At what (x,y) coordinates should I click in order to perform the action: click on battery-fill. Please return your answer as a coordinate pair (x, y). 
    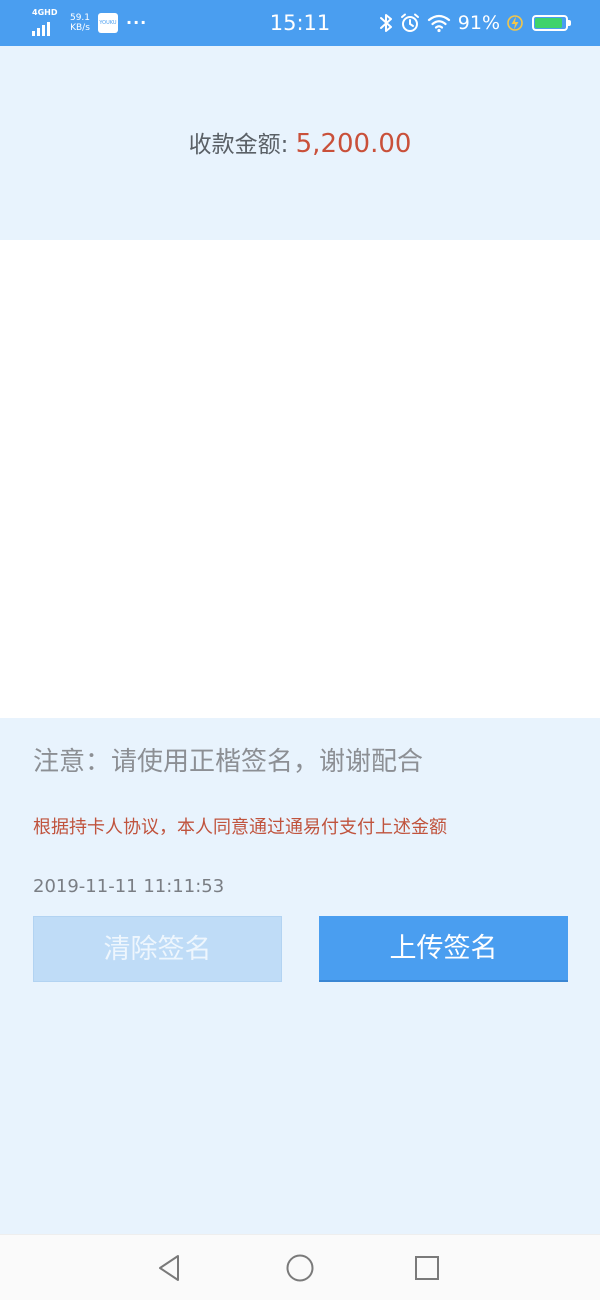
    Looking at the image, I should click on (549, 23).